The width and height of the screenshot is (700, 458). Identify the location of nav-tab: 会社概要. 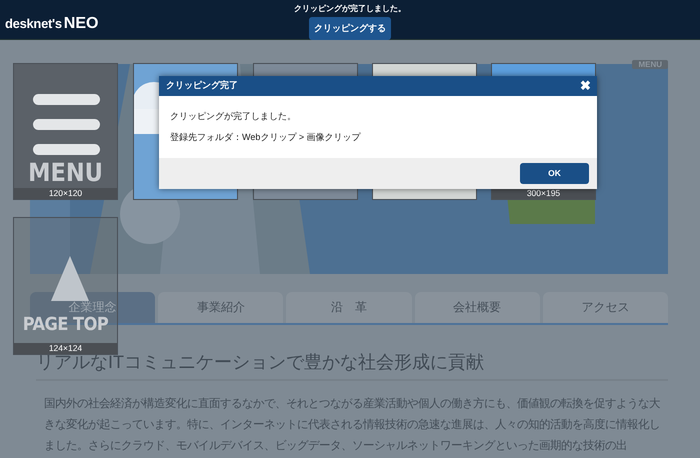
(477, 307).